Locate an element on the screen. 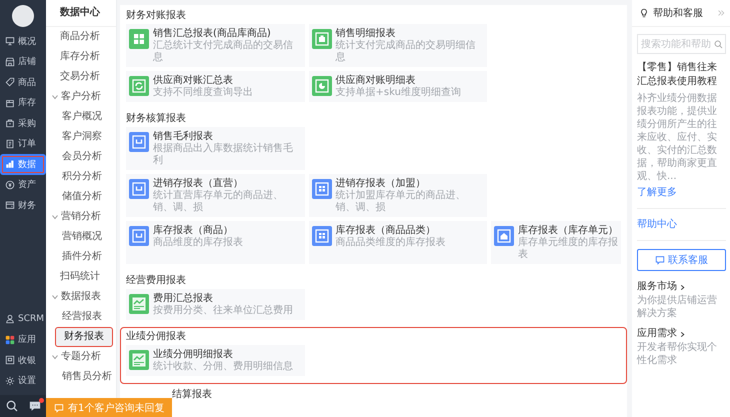 The width and height of the screenshot is (730, 417). nav-item: 商品 is located at coordinates (23, 82).